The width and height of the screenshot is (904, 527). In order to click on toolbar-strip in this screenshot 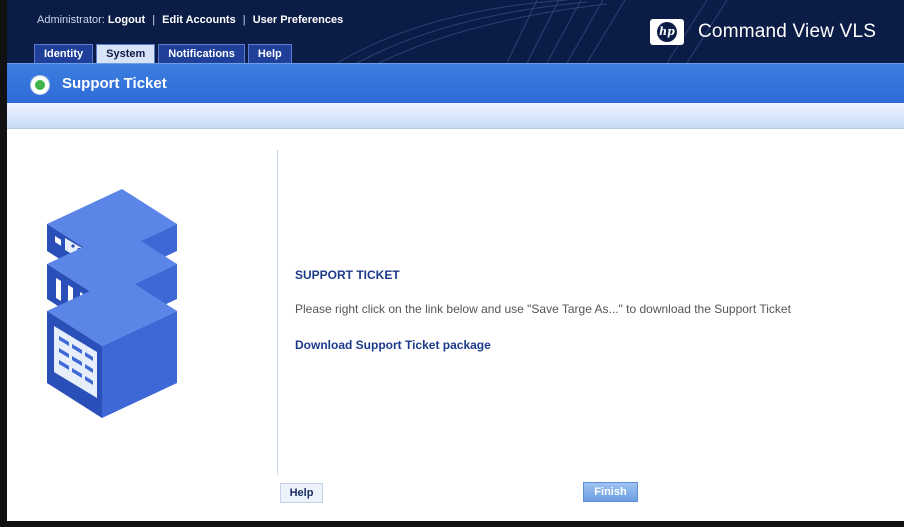, I will do `click(455, 116)`.